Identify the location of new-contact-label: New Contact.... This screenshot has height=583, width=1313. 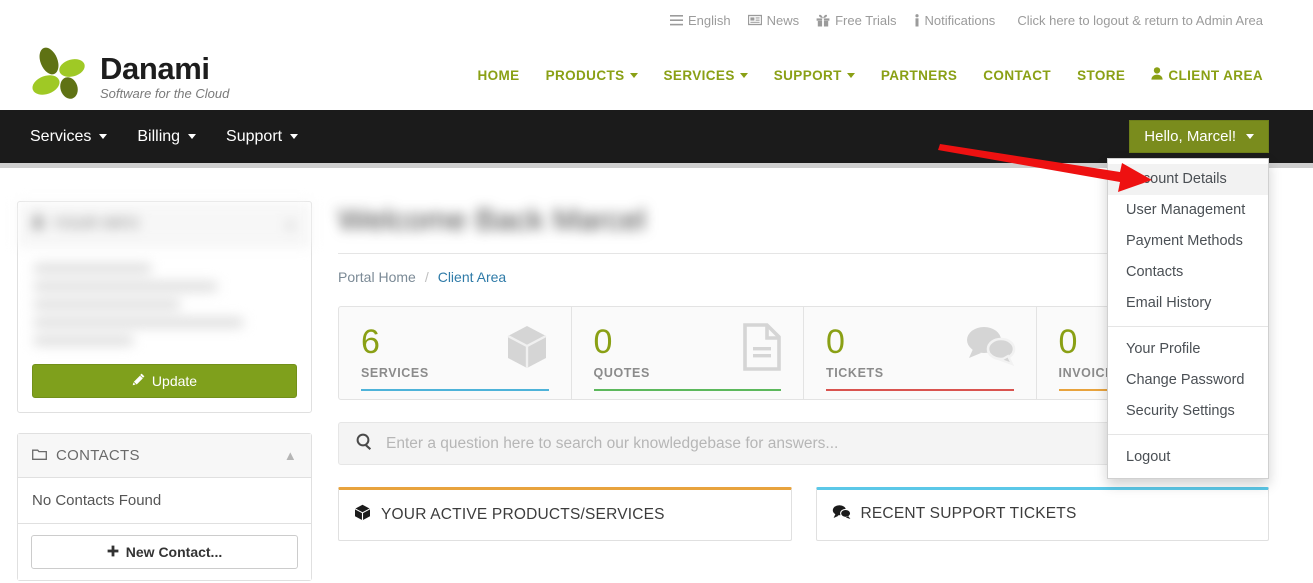
(174, 552).